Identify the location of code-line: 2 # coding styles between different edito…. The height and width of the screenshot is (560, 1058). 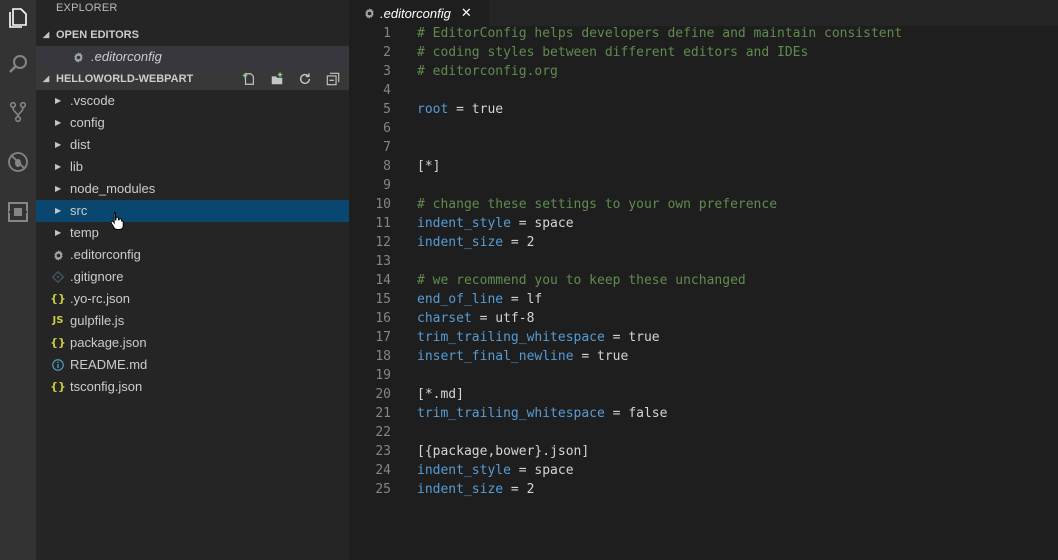
(703, 52).